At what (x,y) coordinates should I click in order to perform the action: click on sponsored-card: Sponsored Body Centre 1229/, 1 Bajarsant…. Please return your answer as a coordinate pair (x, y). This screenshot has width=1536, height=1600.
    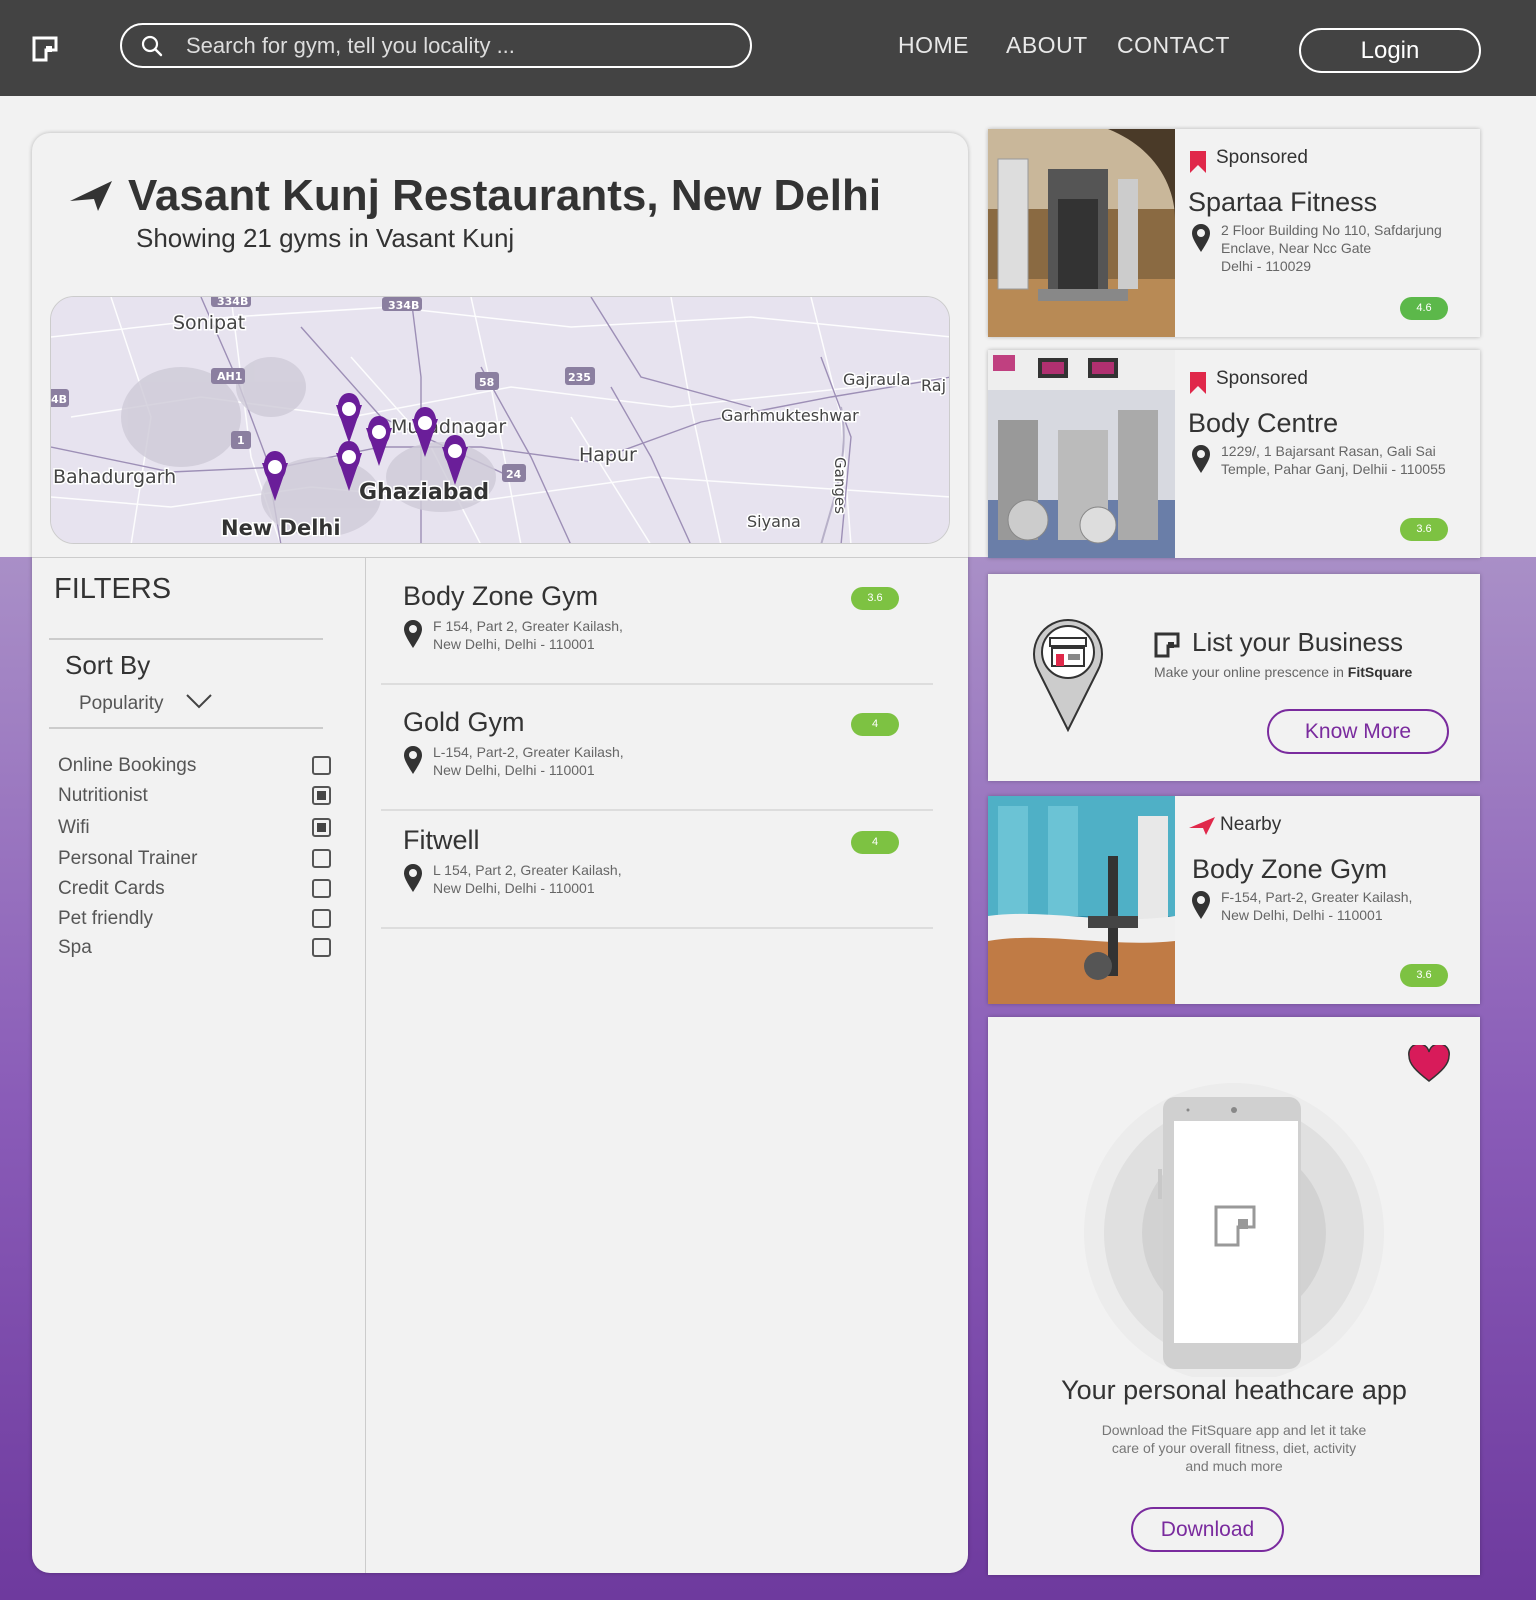
    Looking at the image, I should click on (1234, 454).